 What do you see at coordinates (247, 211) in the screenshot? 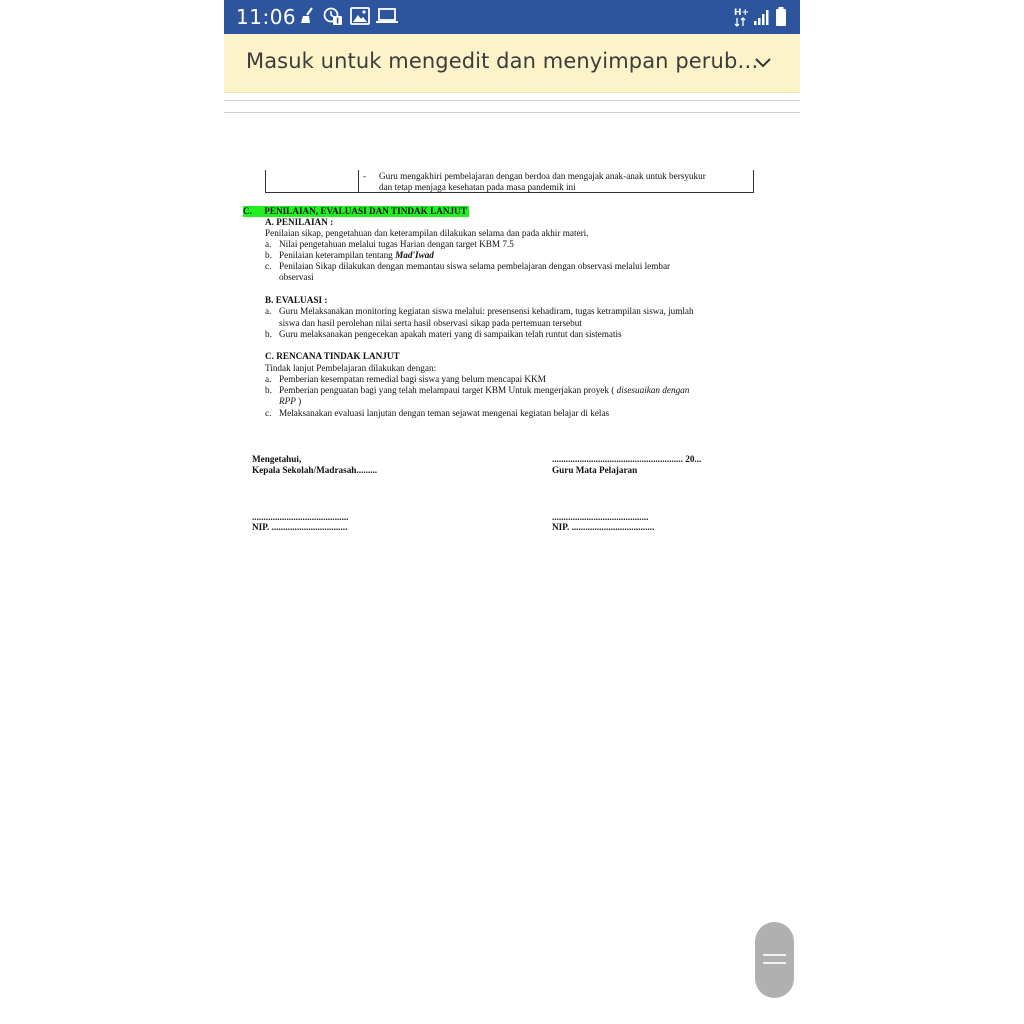
I see `section-c-marker: C.` at bounding box center [247, 211].